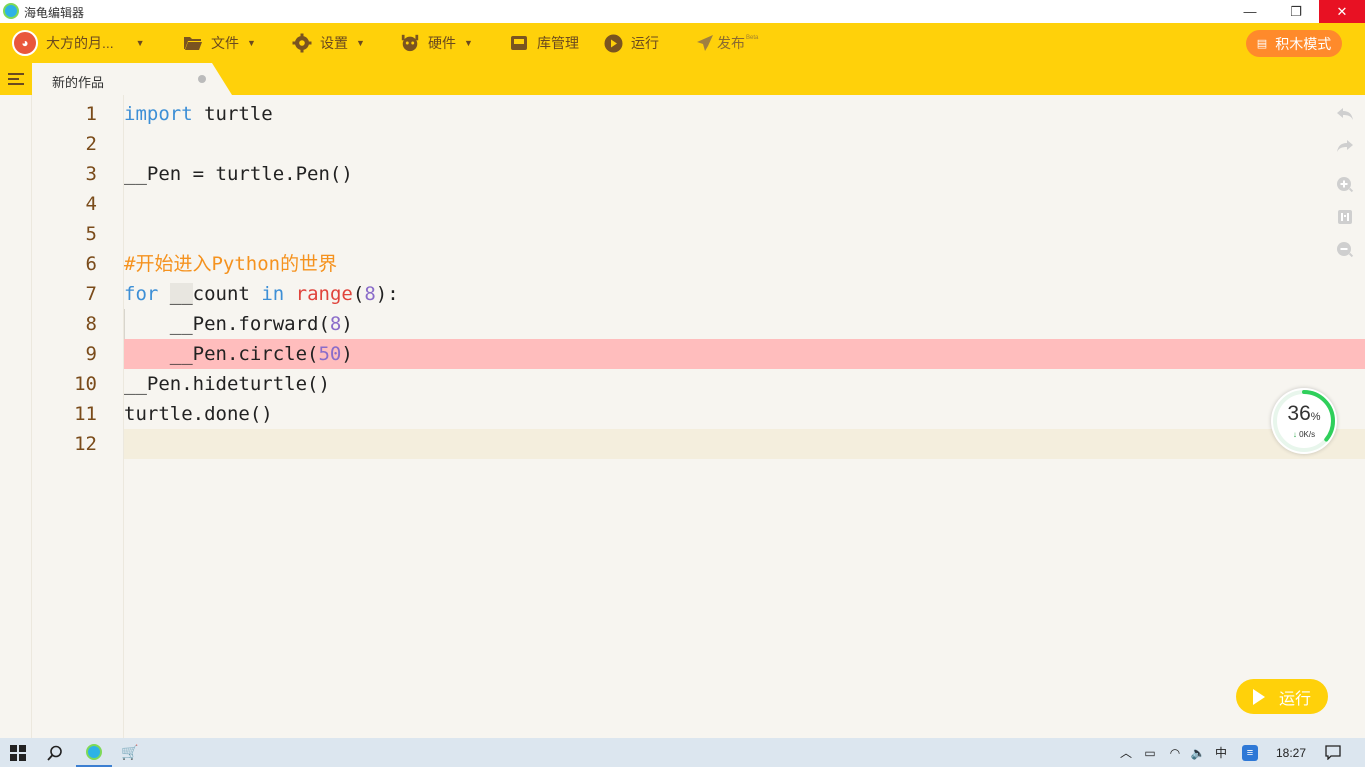 The height and width of the screenshot is (767, 1365). I want to click on line-number: 5, so click(91, 234).